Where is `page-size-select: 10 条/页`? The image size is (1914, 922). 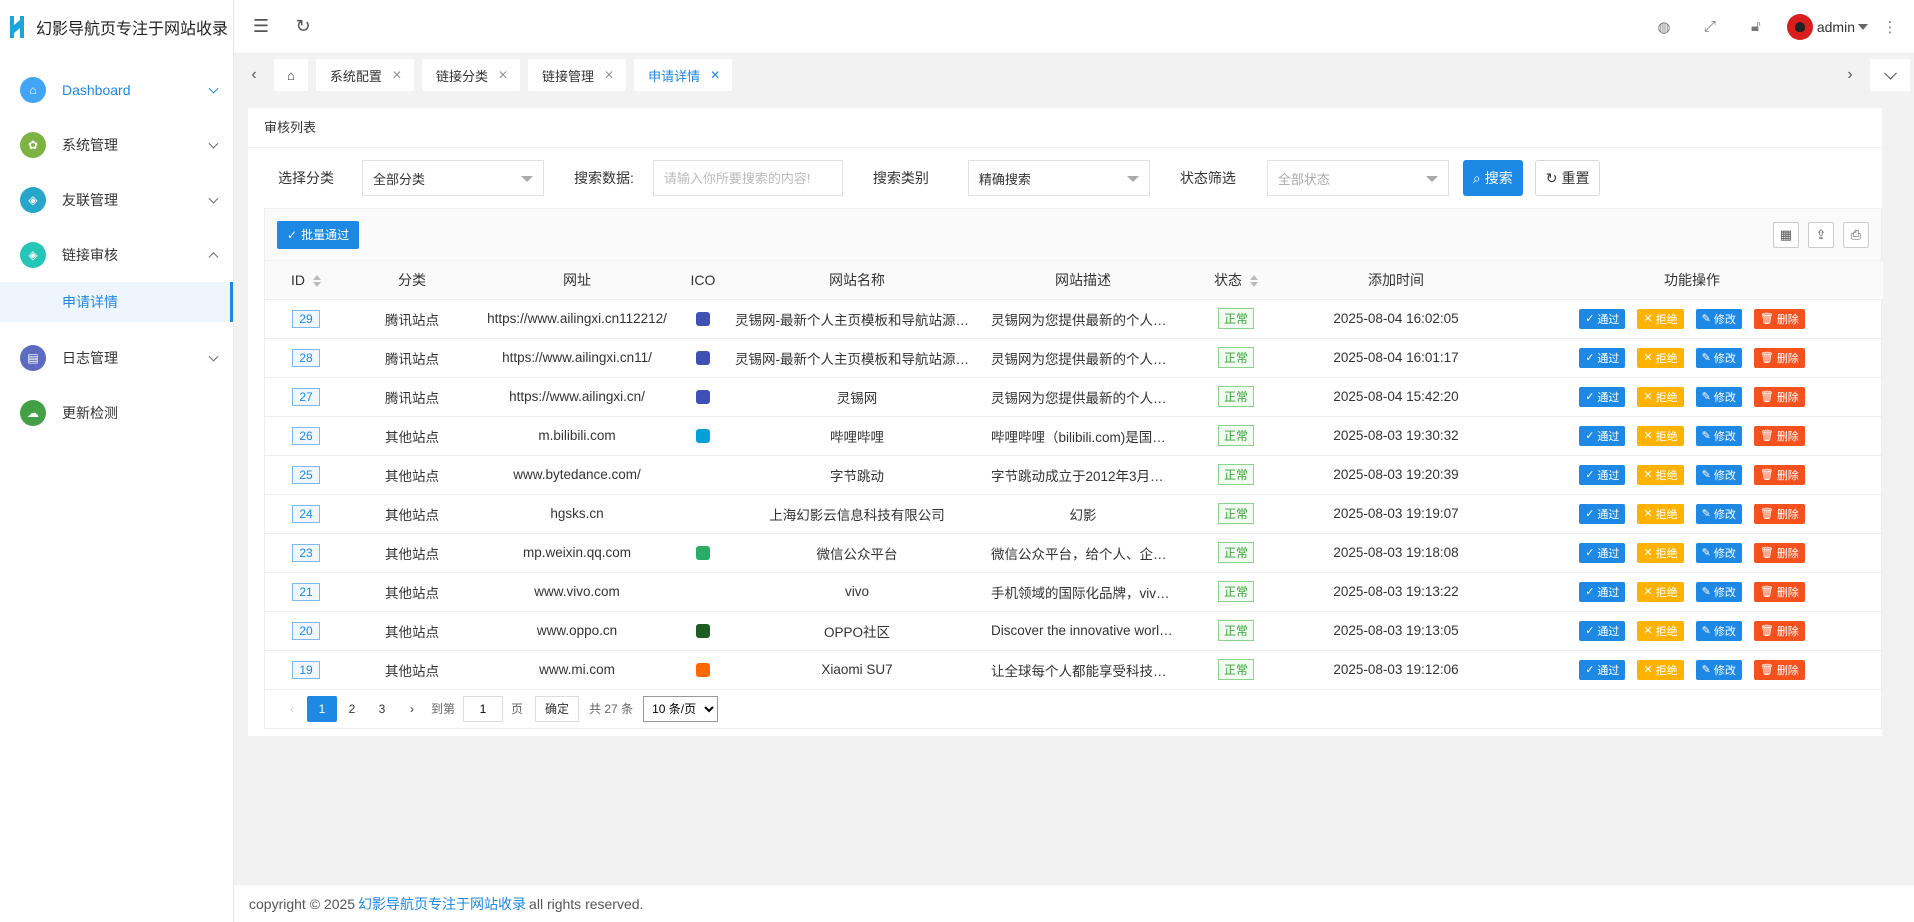 page-size-select: 10 条/页 is located at coordinates (681, 708).